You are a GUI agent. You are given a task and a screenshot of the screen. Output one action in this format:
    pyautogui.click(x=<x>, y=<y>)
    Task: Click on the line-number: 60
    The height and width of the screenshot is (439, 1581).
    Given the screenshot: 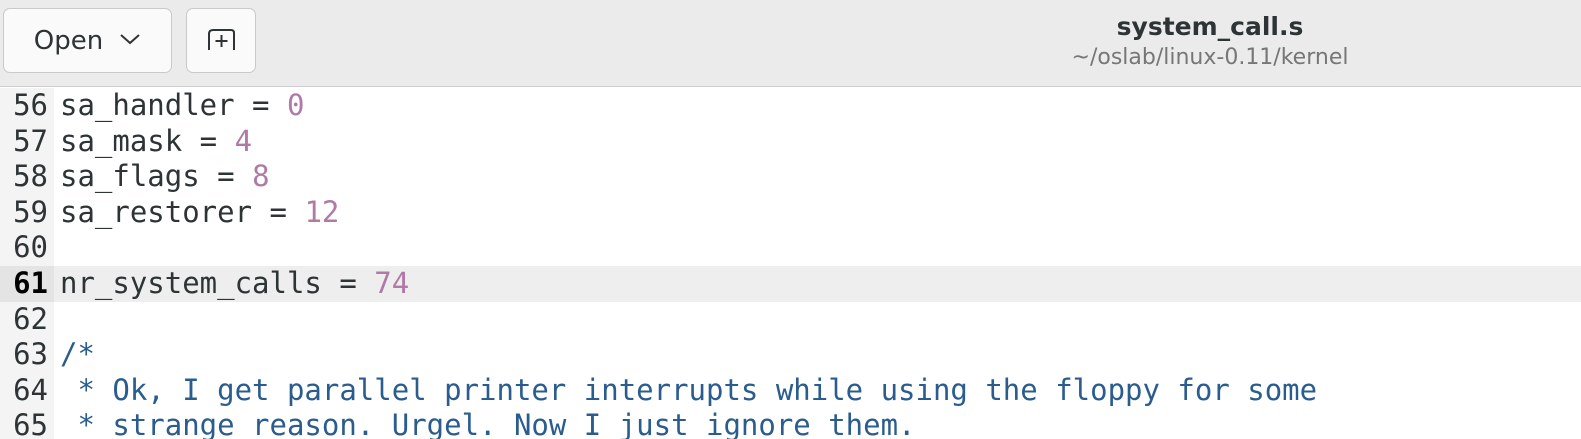 What is the action you would take?
    pyautogui.click(x=27, y=248)
    